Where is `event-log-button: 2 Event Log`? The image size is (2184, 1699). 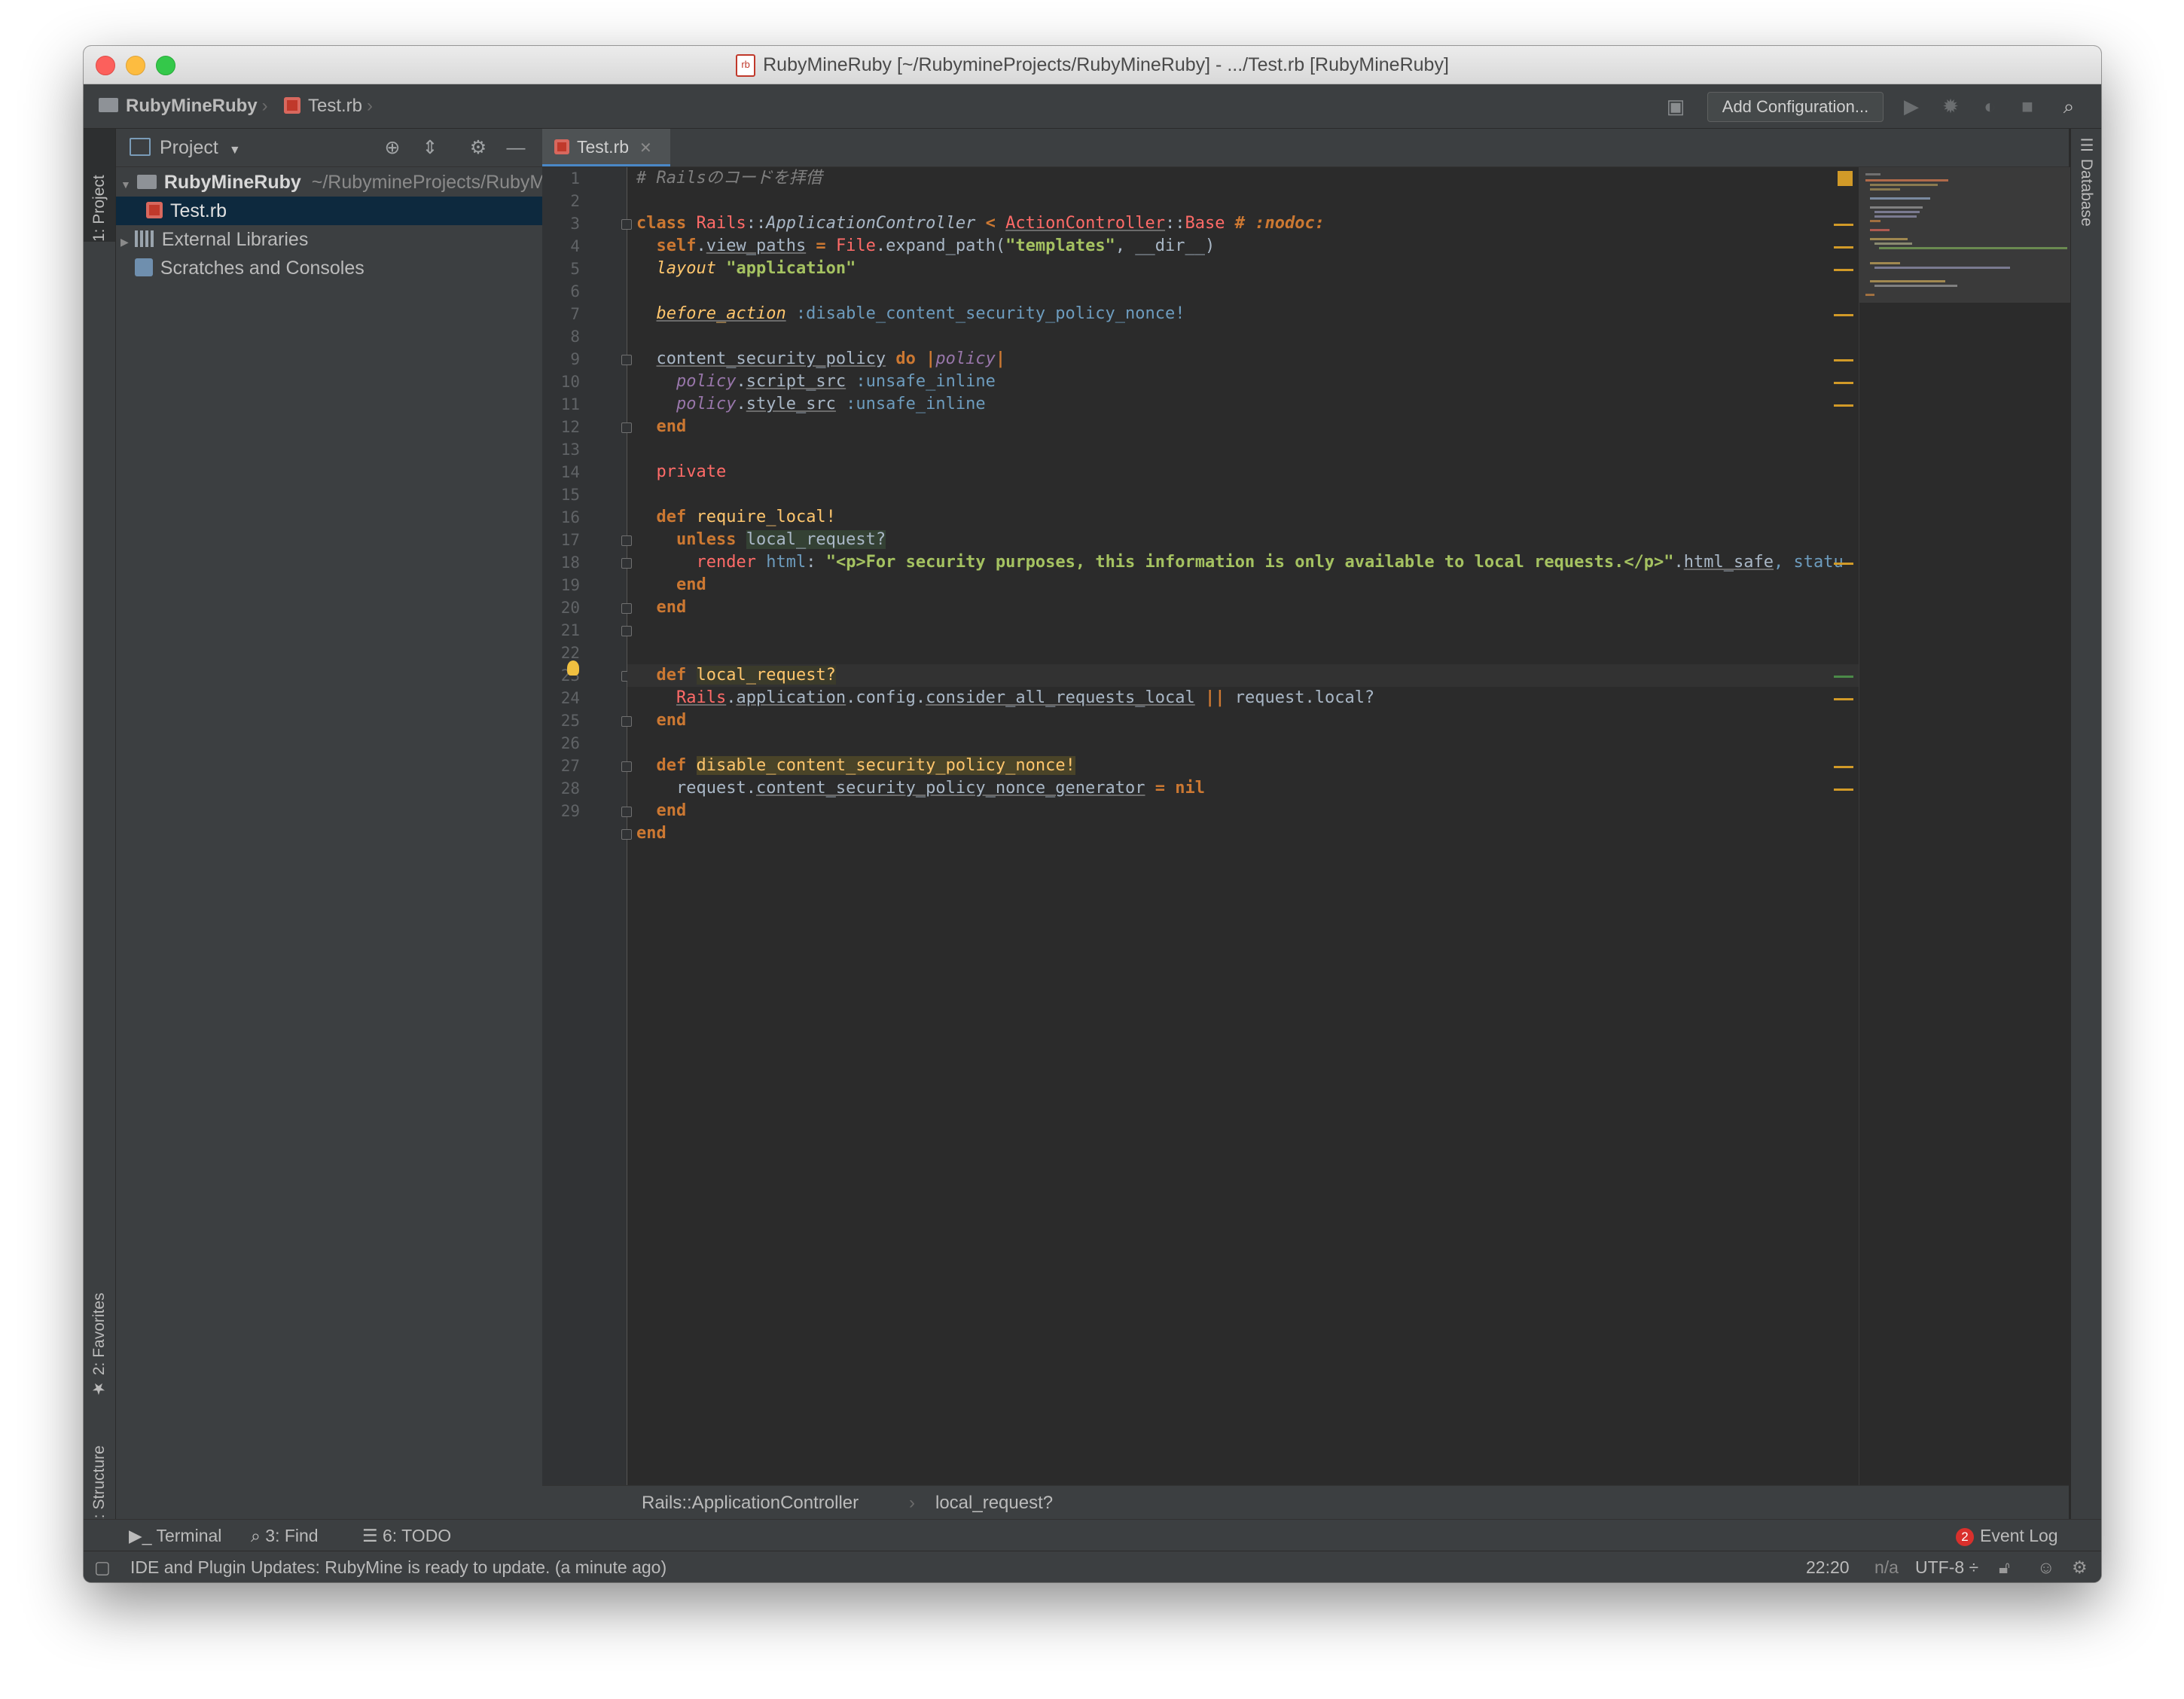 event-log-button: 2 Event Log is located at coordinates (2007, 1535).